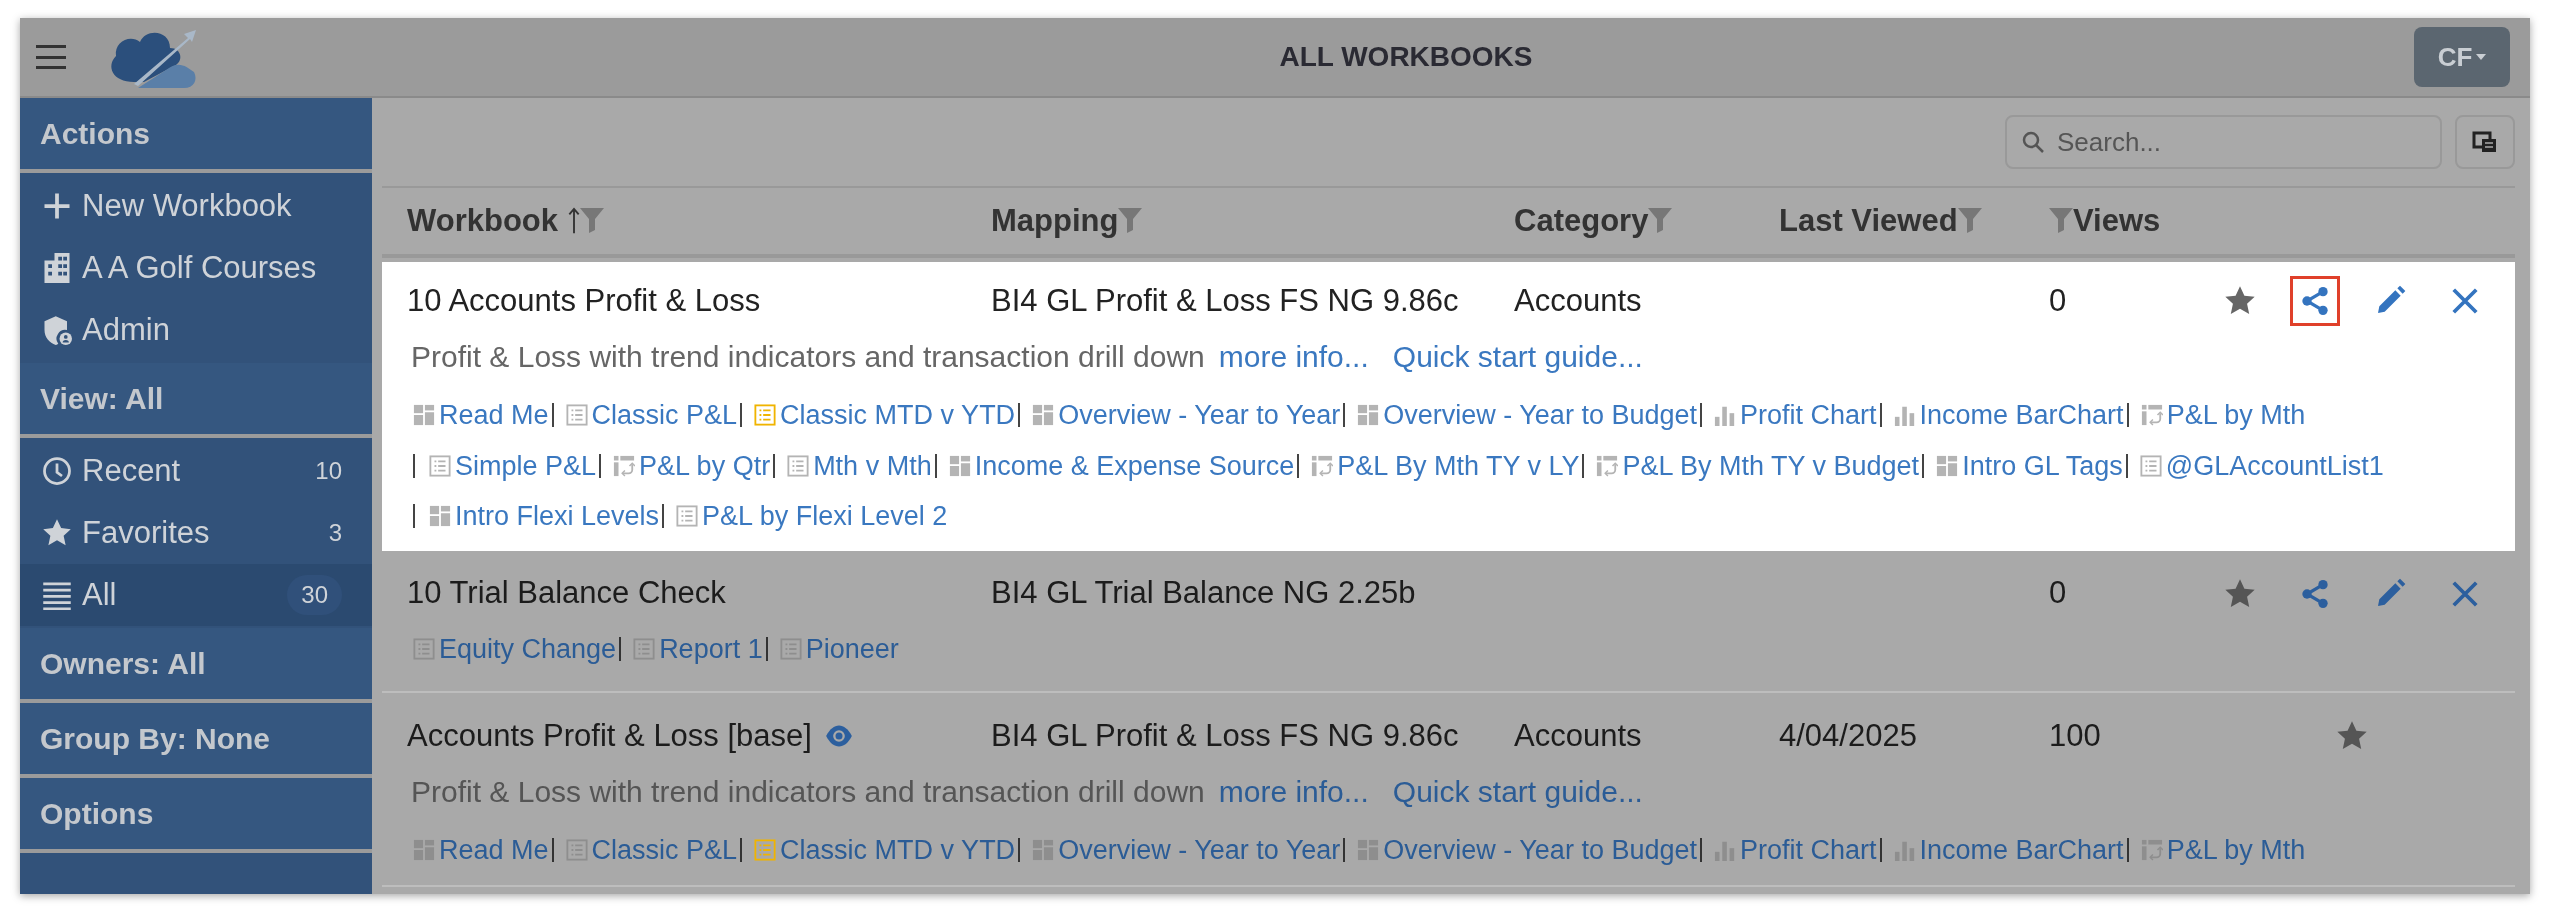  Describe the element at coordinates (566, 593) in the screenshot. I see `table-cell-text: 10 Trial Balance Check` at that location.